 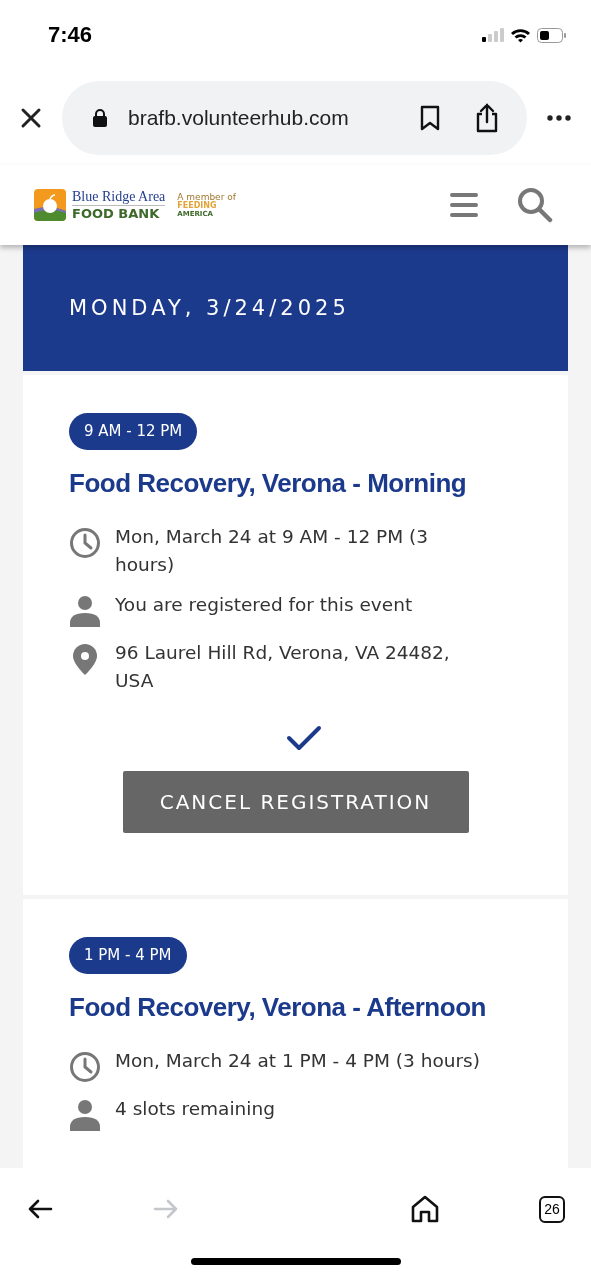 What do you see at coordinates (195, 1109) in the screenshot?
I see `event-detail-text: 4 slots remaining` at bounding box center [195, 1109].